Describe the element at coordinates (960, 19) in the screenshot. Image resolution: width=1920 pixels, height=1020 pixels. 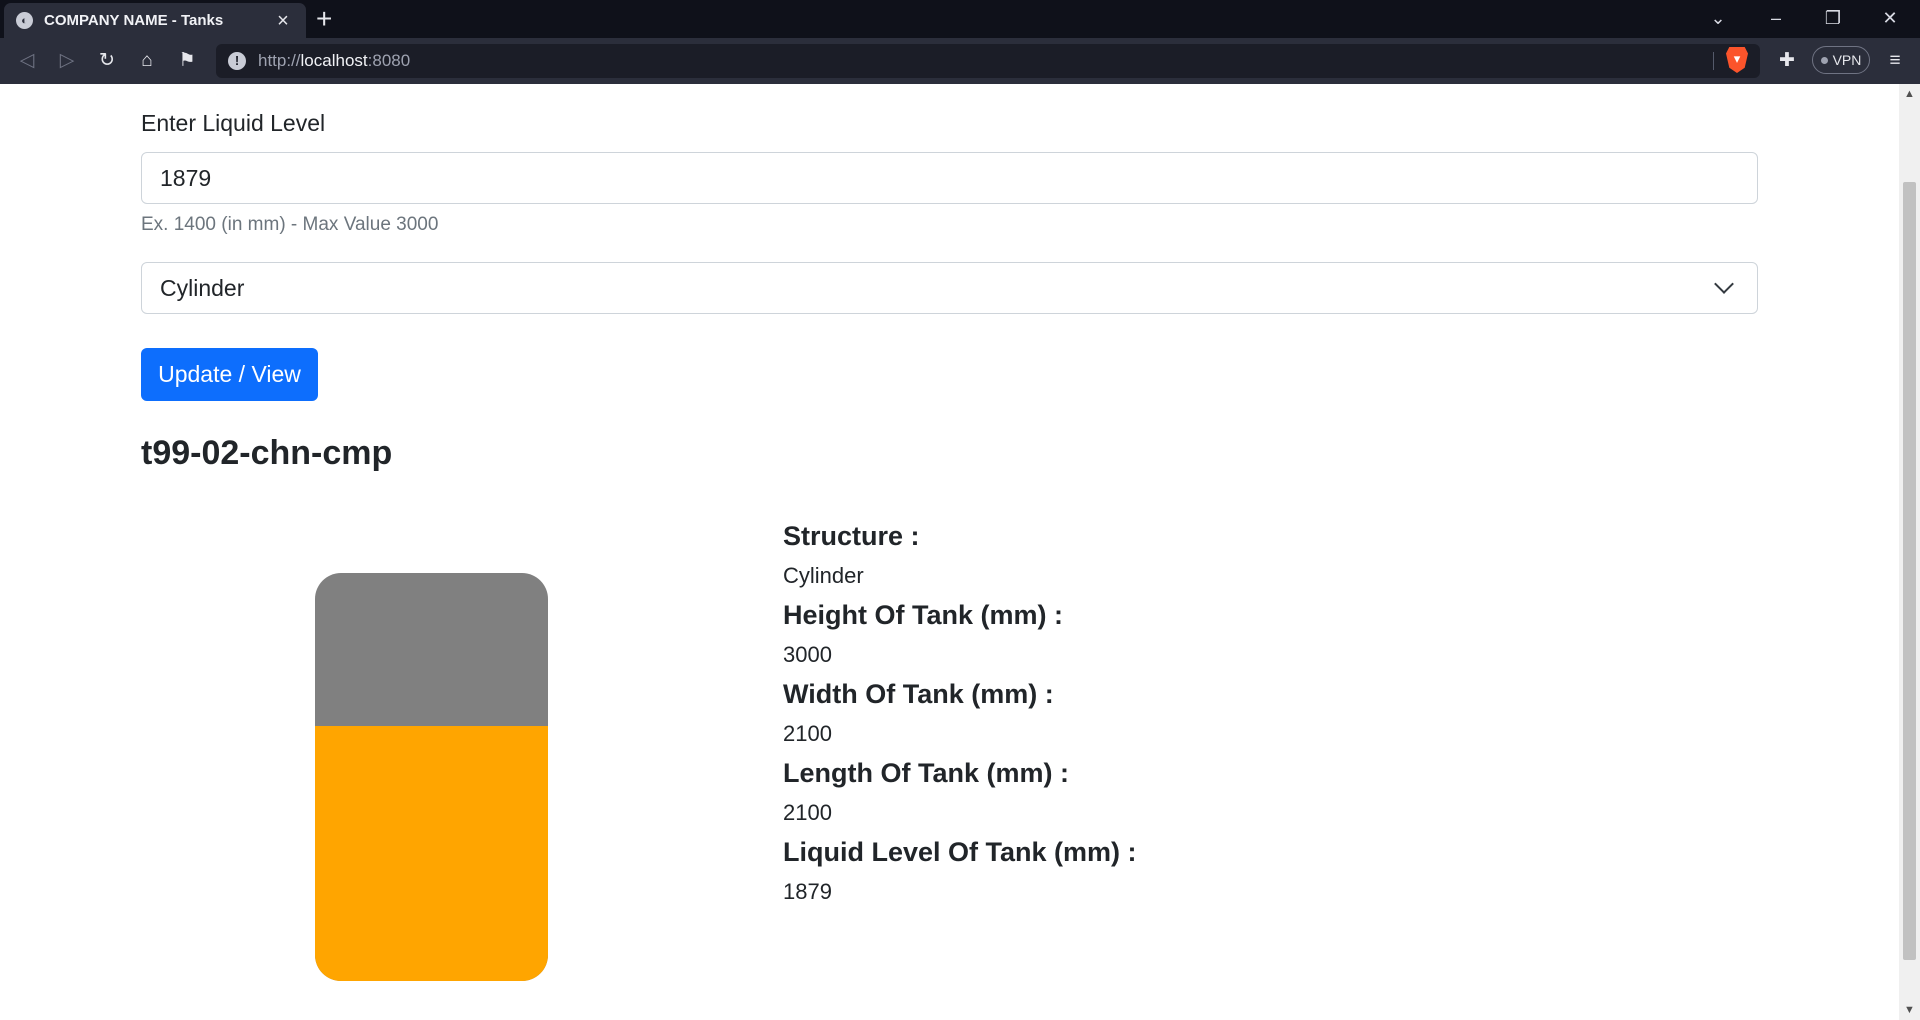
I see `browser-tab-bar: ◐ COMPANY NAME - Tanks × + ⌄ – ❐ ✕` at that location.